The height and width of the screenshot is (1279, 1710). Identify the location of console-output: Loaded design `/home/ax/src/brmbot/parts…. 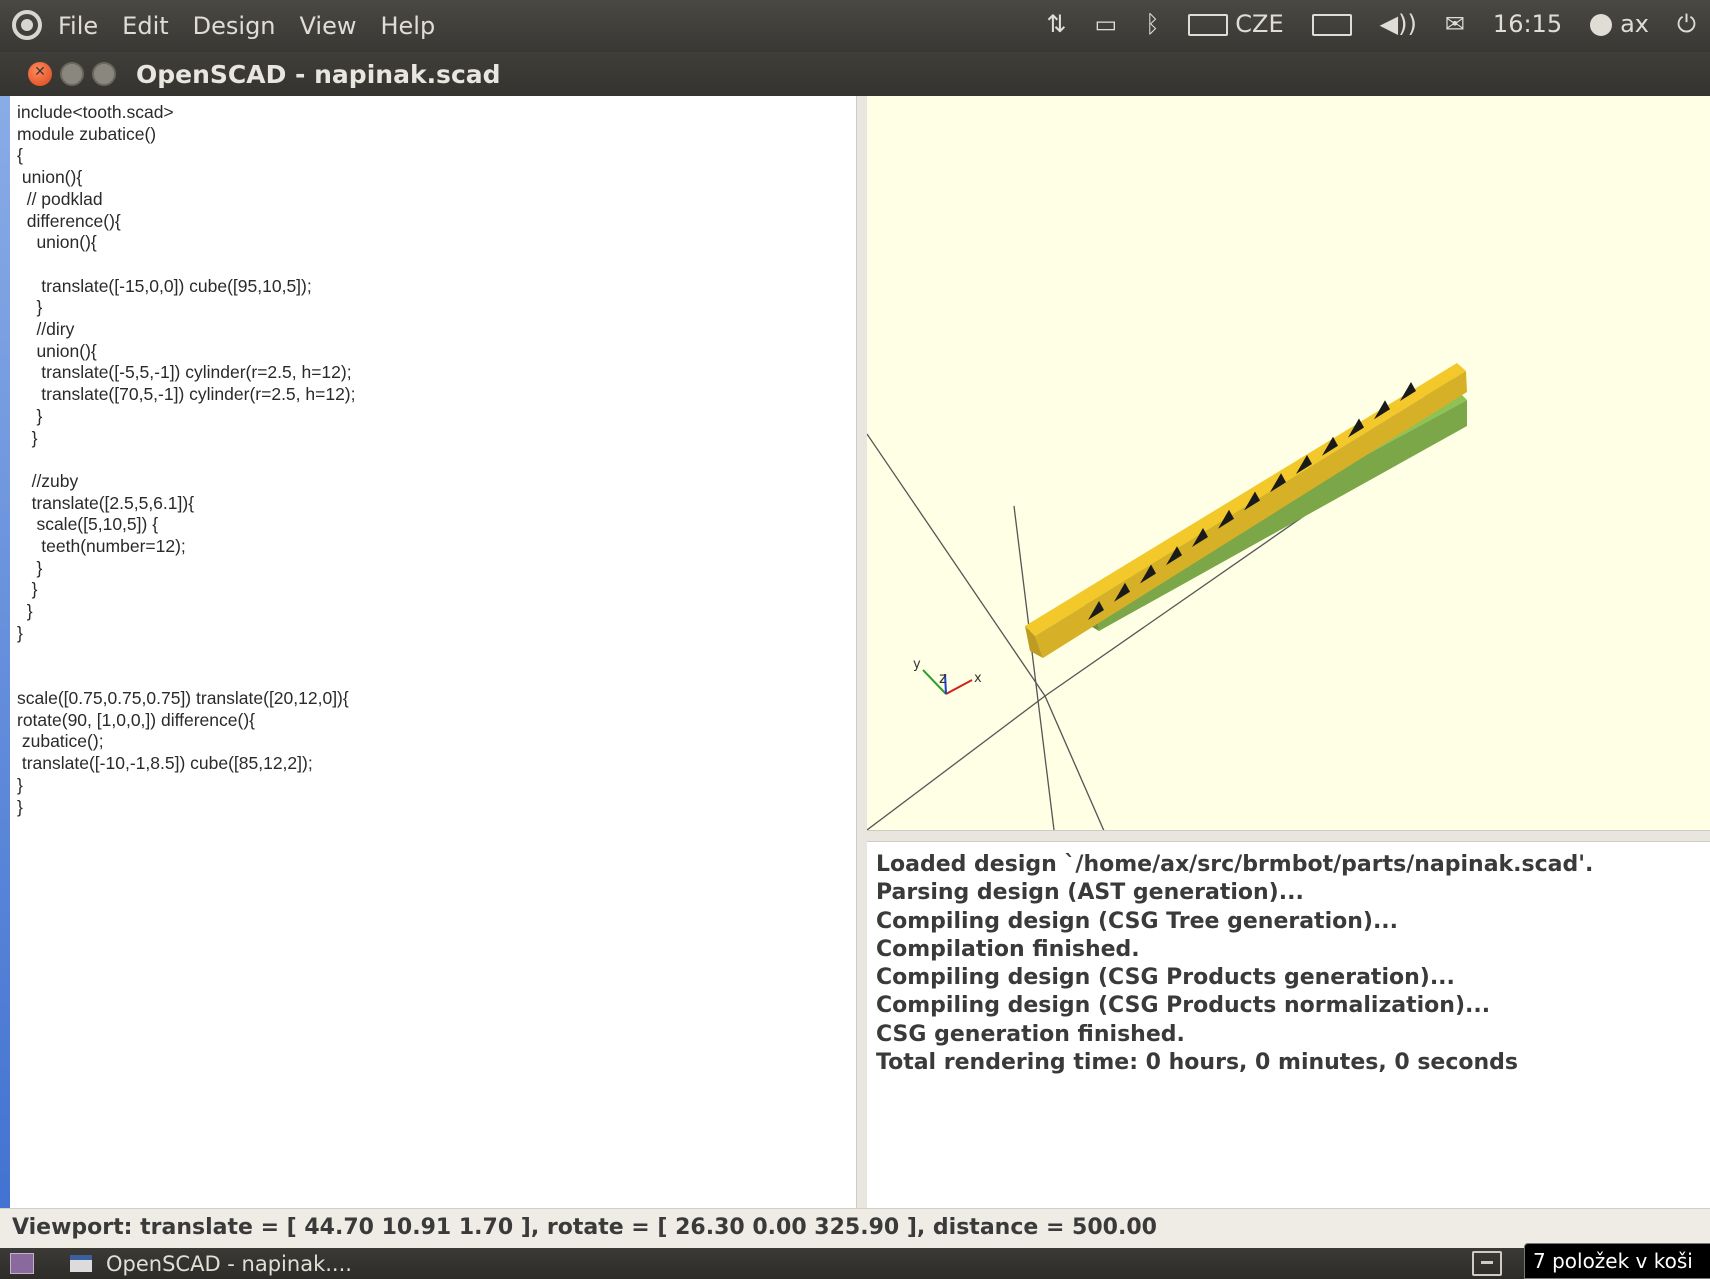
(1288, 1025).